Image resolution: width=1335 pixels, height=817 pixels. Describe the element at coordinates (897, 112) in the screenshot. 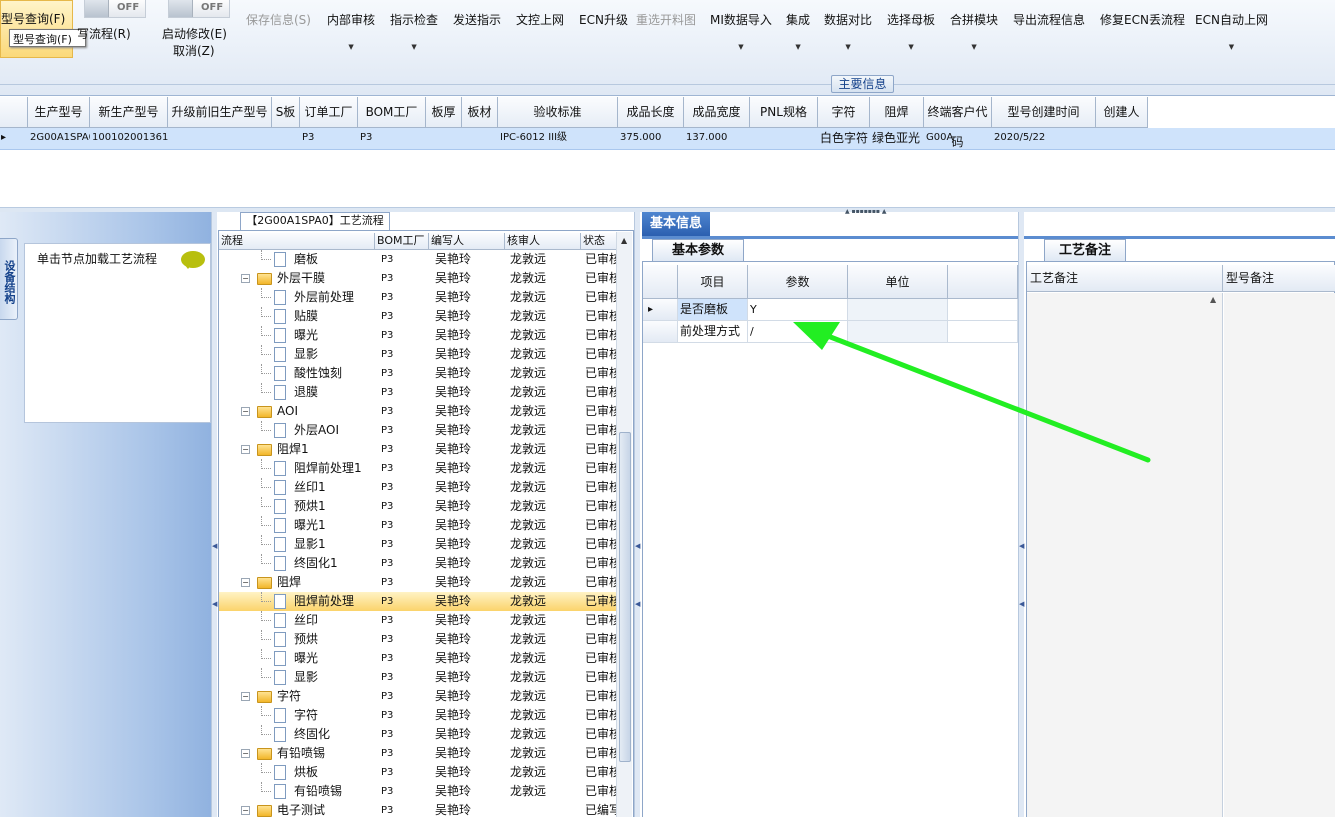

I see `column-header: 阻焊` at that location.